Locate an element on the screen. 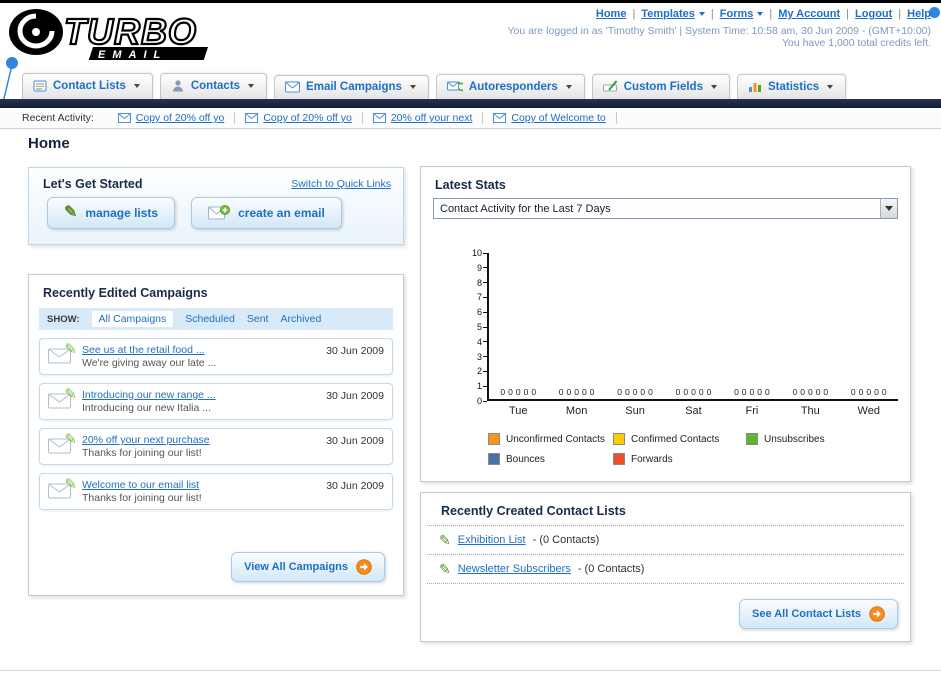 This screenshot has width=941, height=683. filter-scheduled: Scheduled is located at coordinates (210, 319).